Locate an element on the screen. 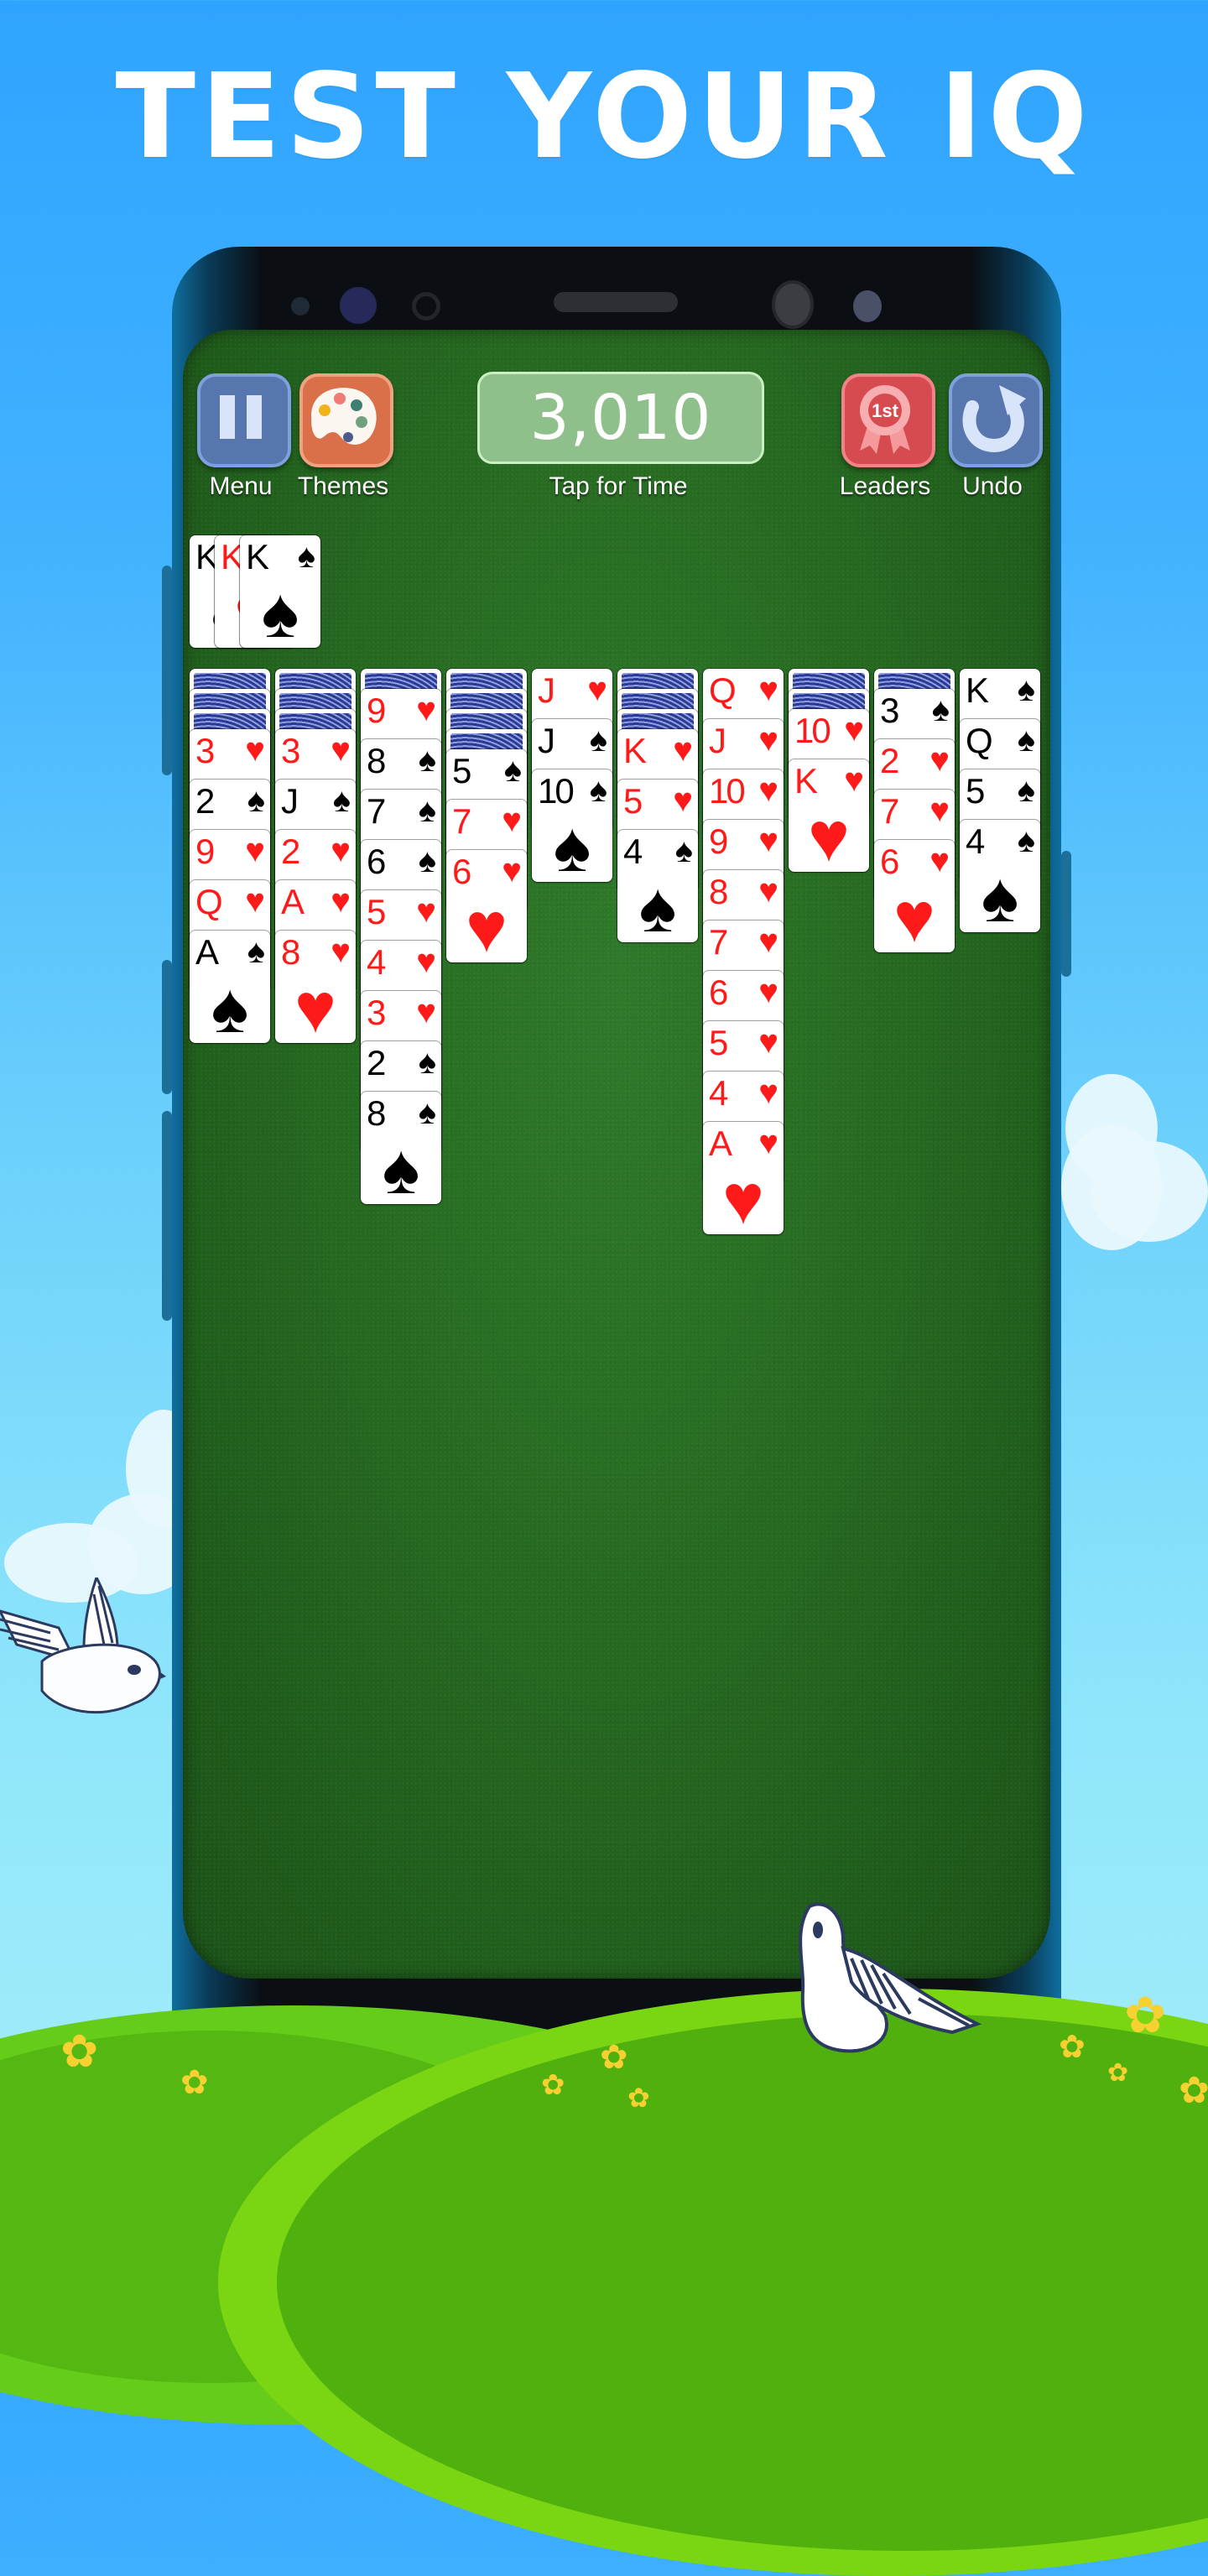  themes-button is located at coordinates (346, 420).